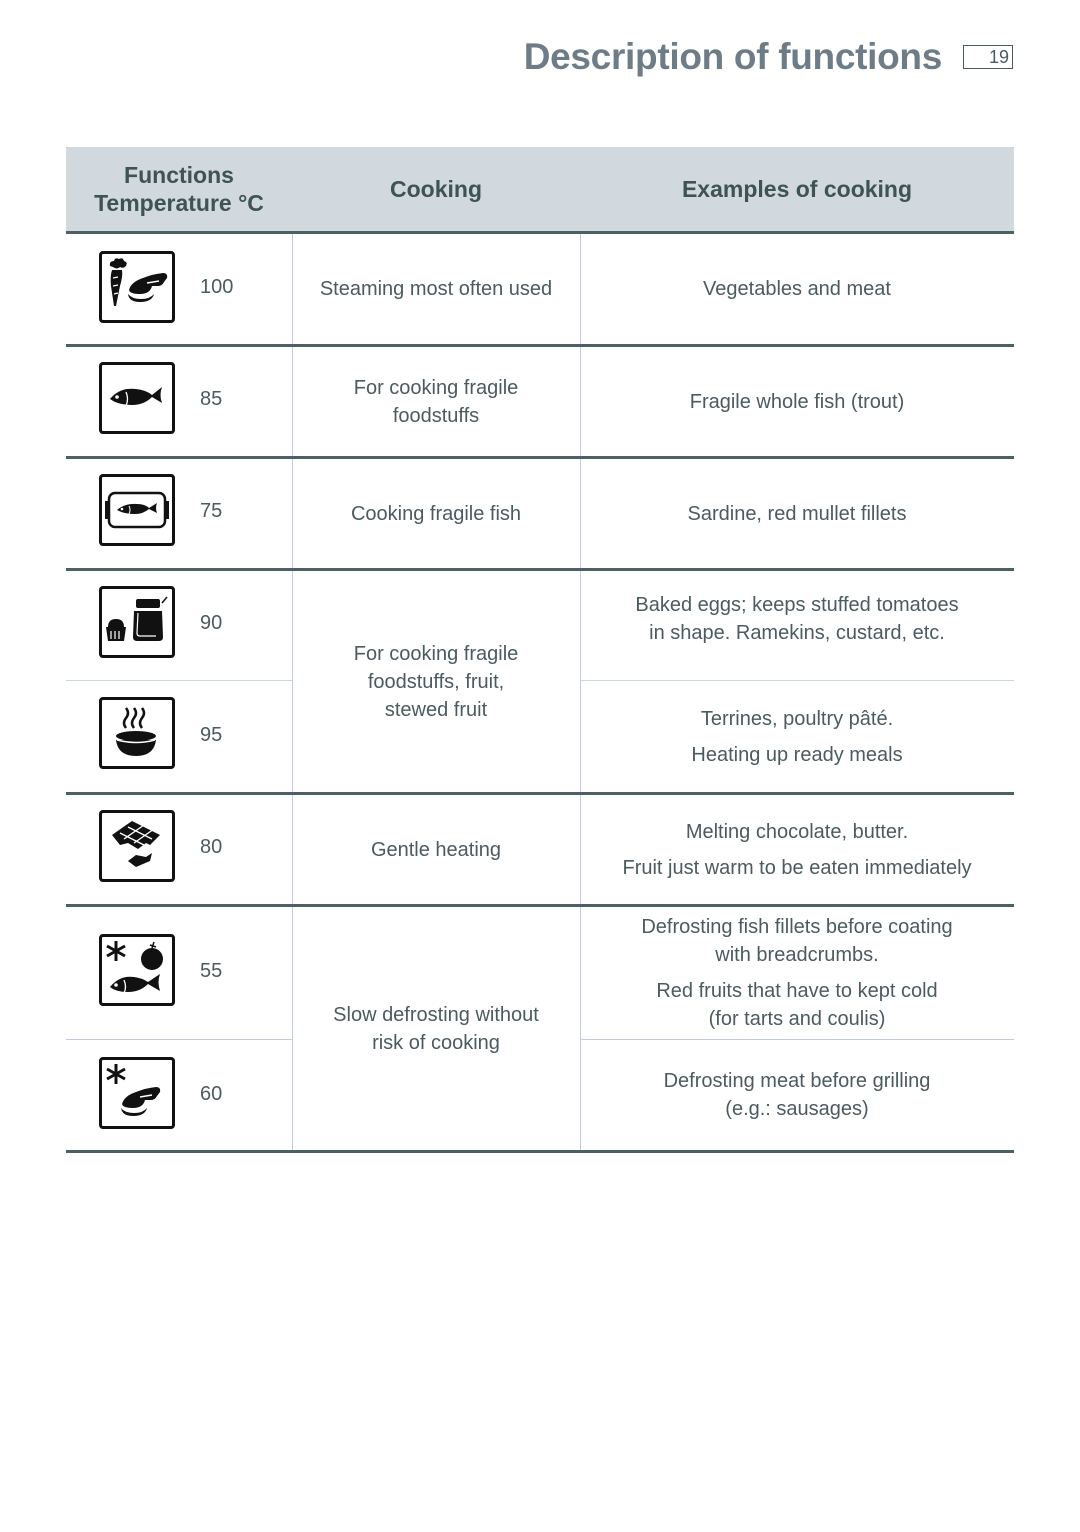  I want to click on cooking-text: stewed fruit, so click(436, 709).